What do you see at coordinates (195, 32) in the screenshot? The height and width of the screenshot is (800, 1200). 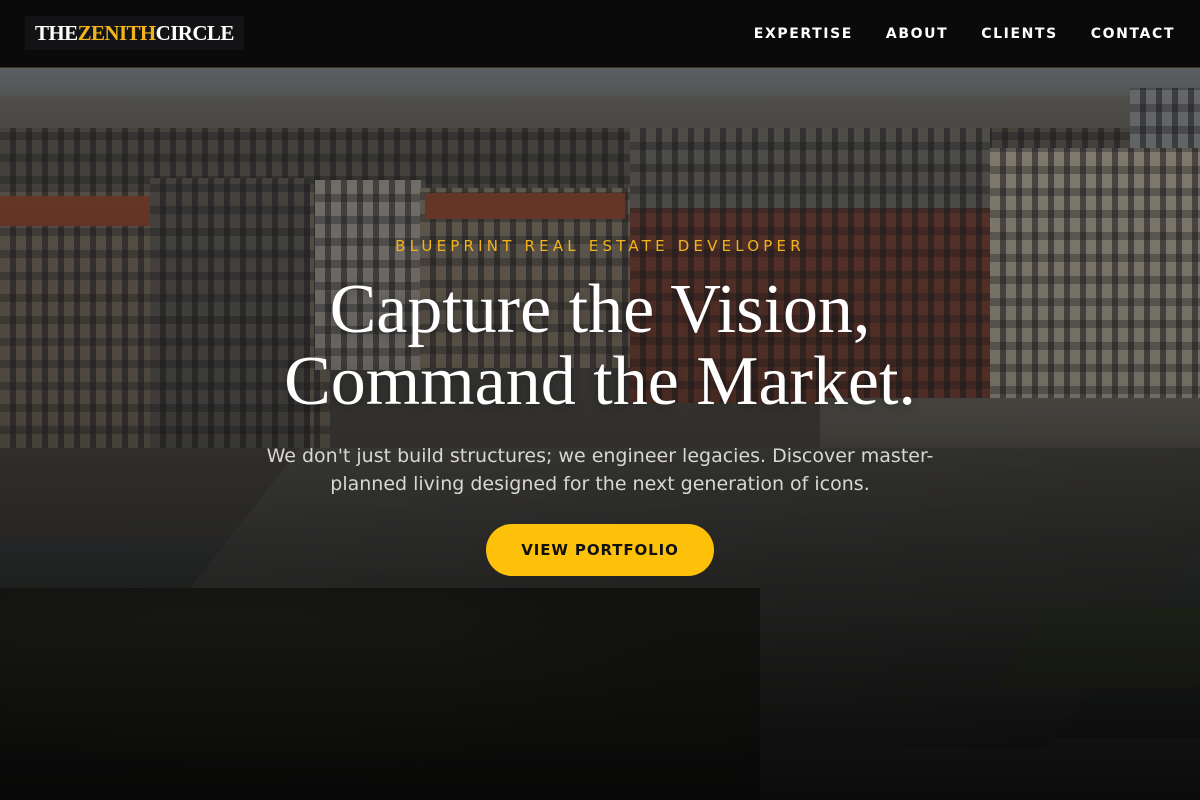 I see `brand-name-part2: CIRCLE` at bounding box center [195, 32].